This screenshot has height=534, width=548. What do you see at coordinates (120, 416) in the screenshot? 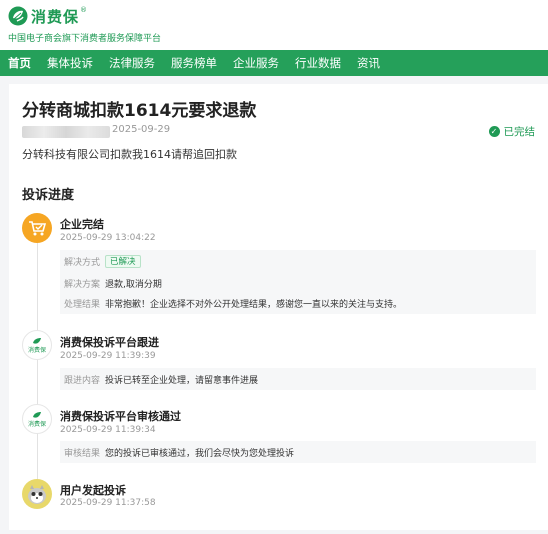
I see `event-title-platform-approved: 消费保投诉平台审核通过` at bounding box center [120, 416].